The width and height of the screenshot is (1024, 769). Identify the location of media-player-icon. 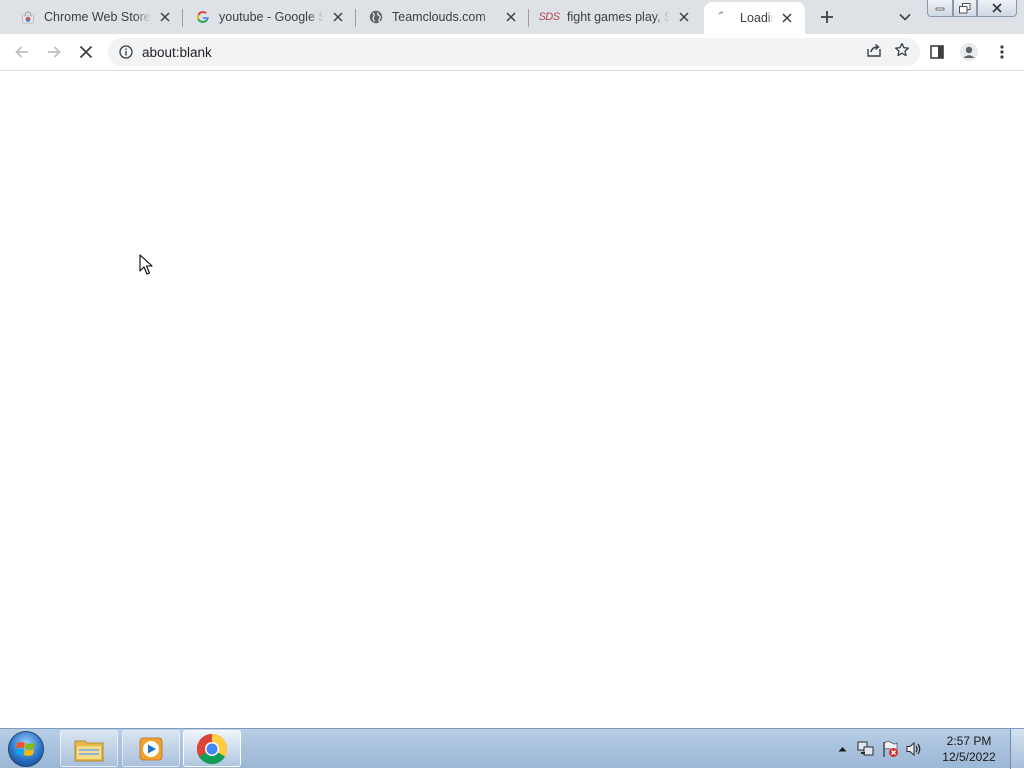
(151, 748).